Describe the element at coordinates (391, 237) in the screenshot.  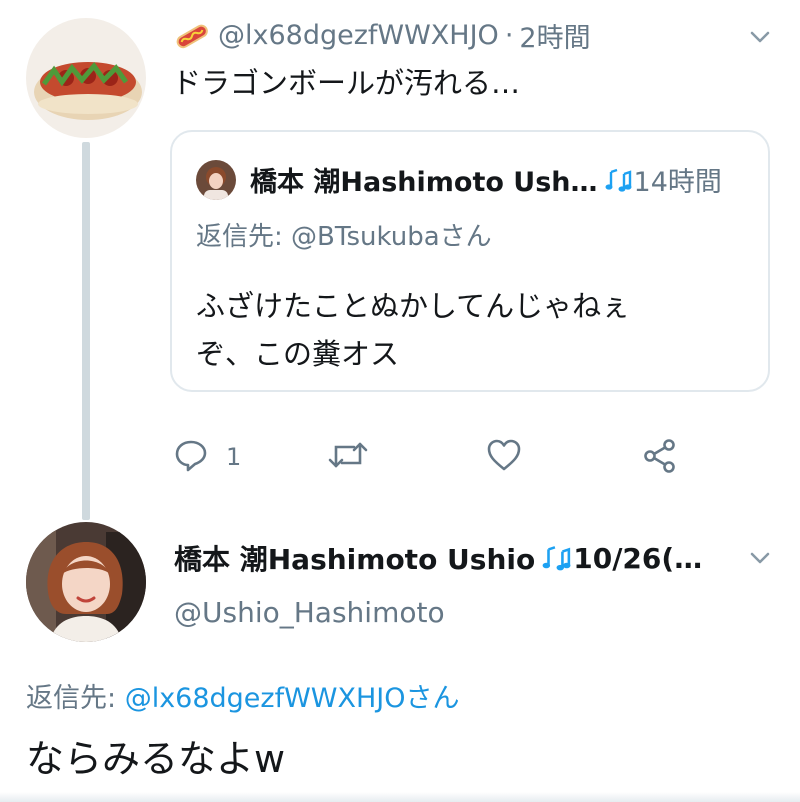
I see `reply-handle: @BTsukubaさん` at that location.